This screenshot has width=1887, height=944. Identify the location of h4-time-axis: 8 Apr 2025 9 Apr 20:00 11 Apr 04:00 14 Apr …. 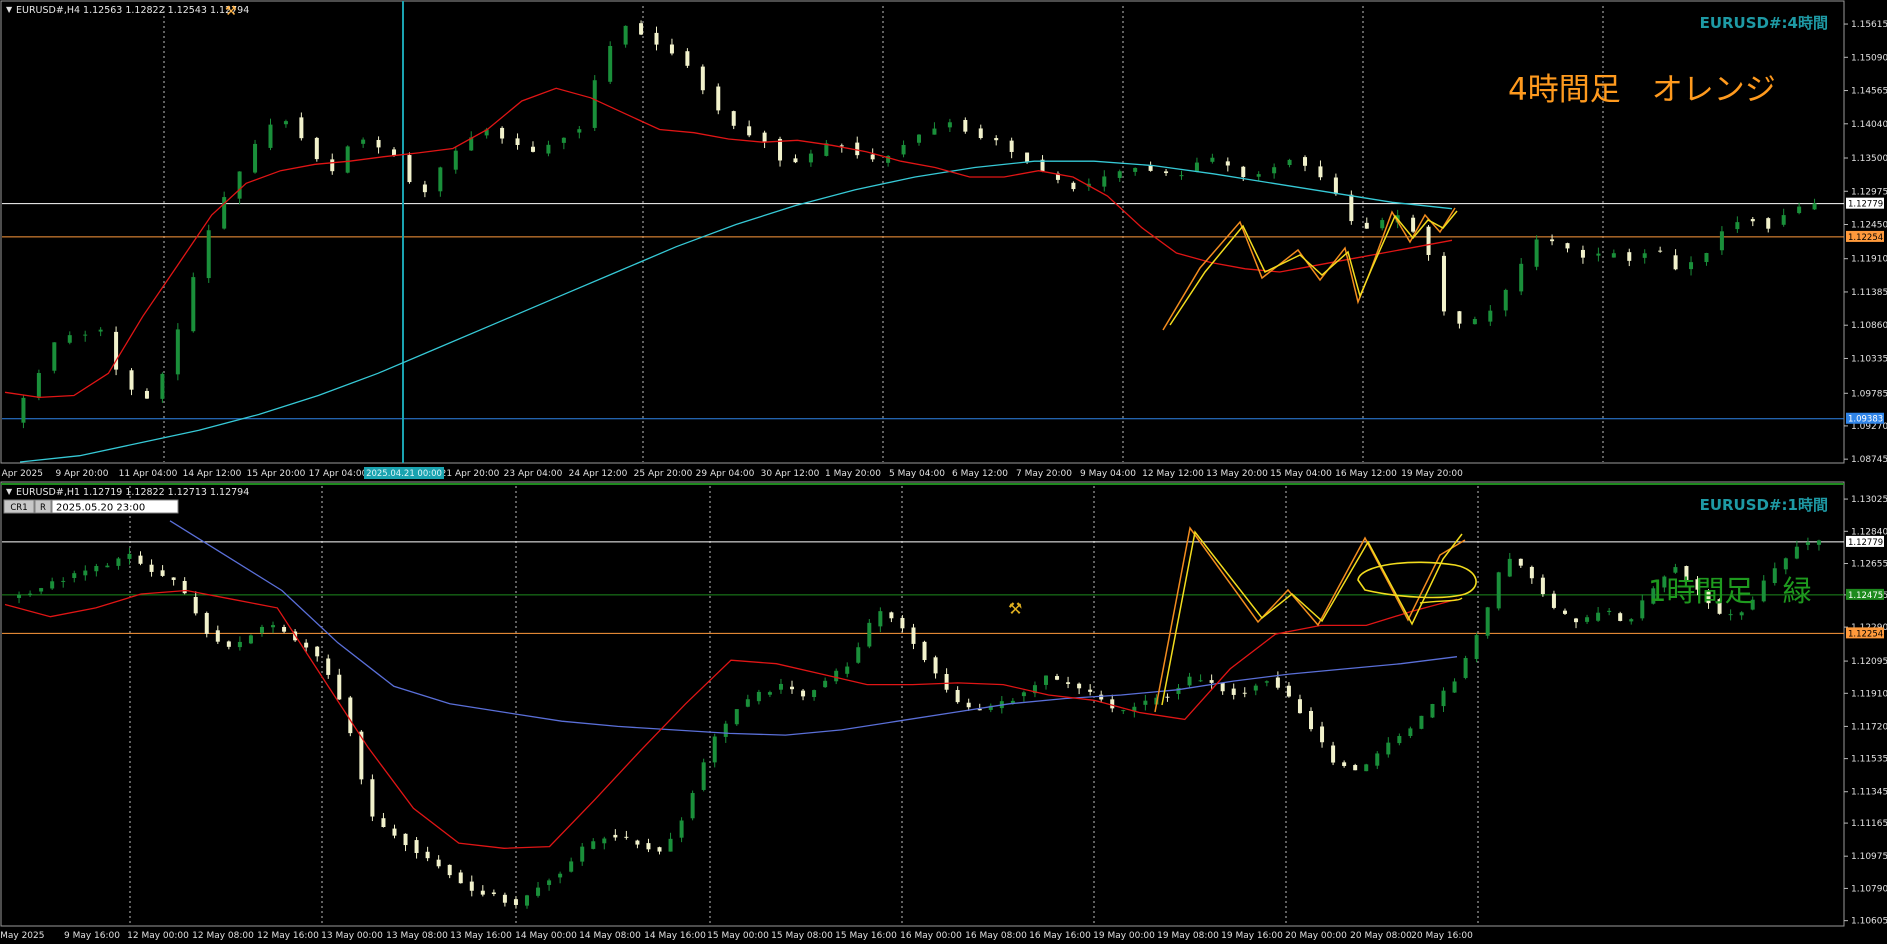
(731, 473).